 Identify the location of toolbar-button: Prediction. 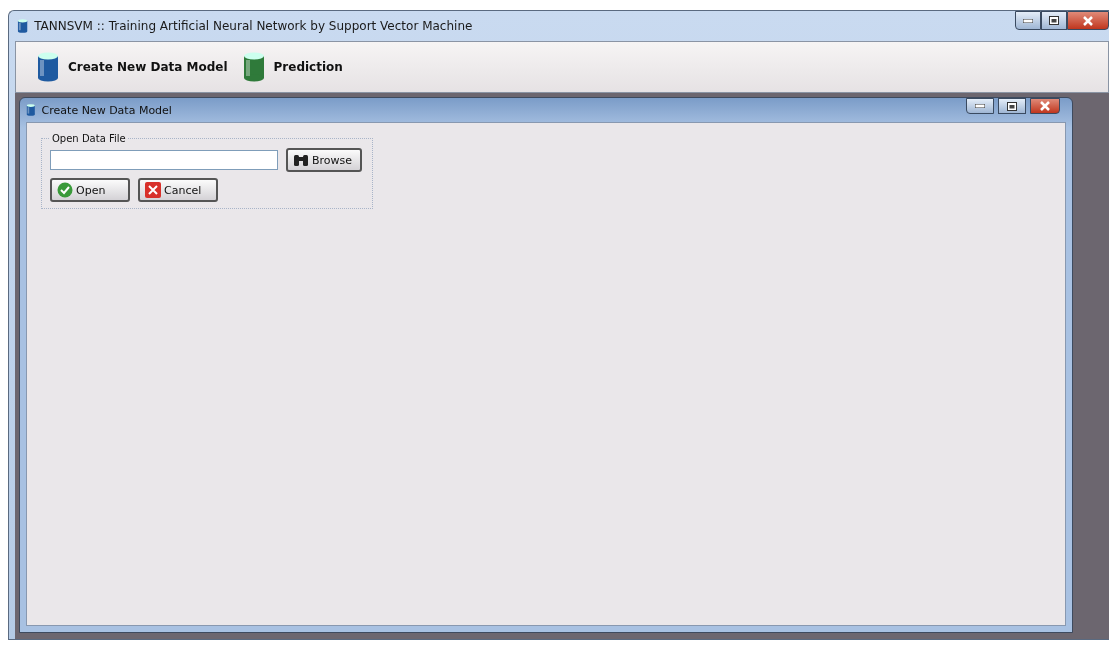
(292, 67).